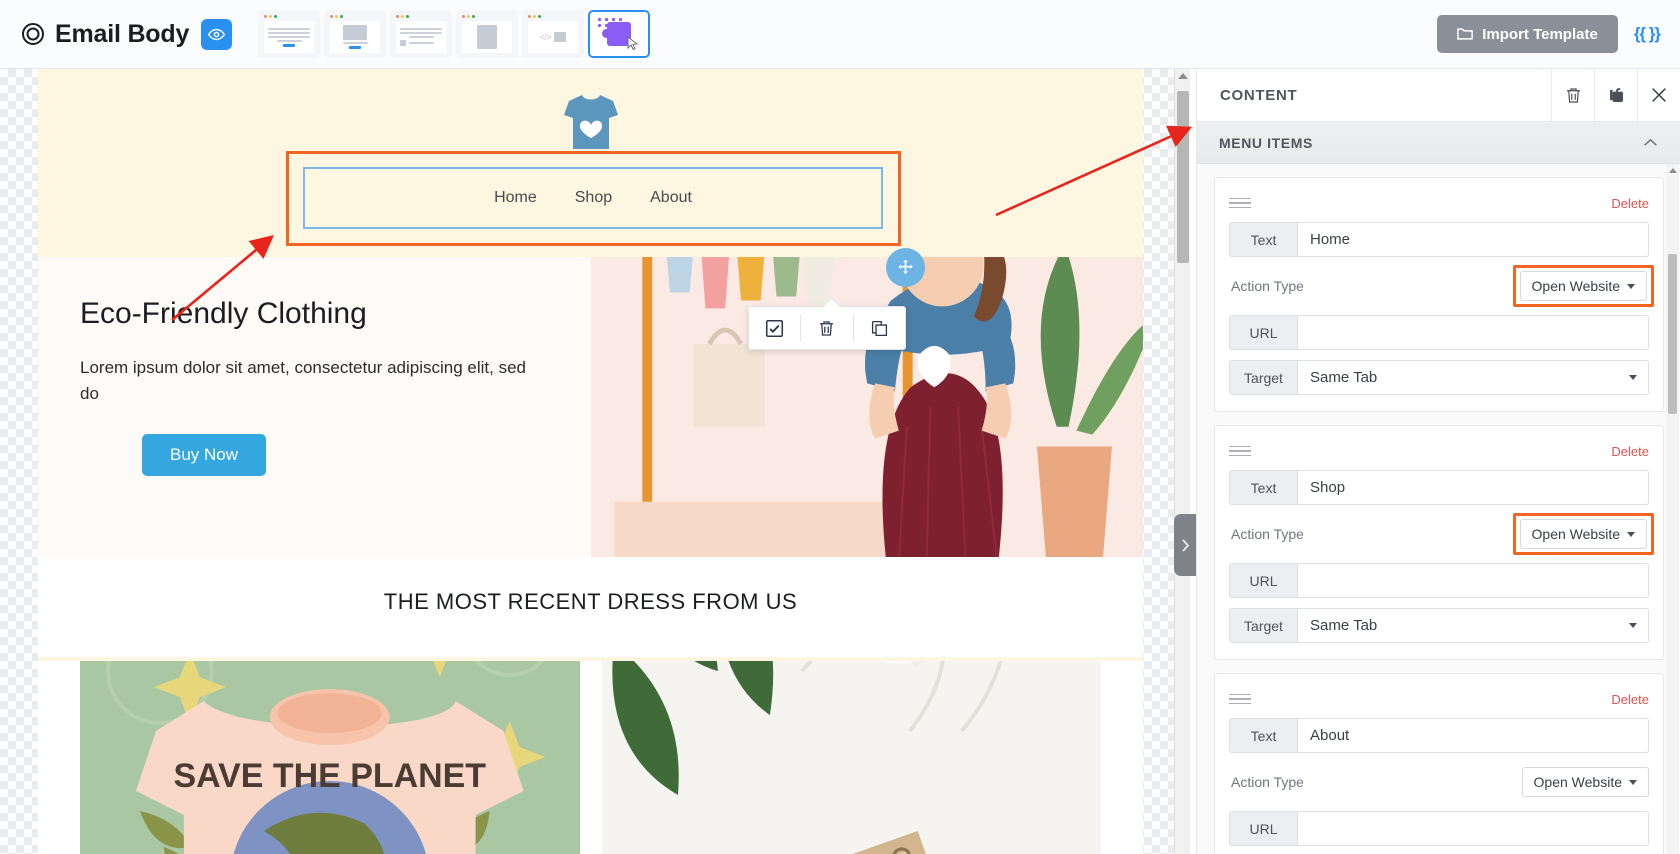  What do you see at coordinates (1672, 509) in the screenshot?
I see `panel-scrollbar` at bounding box center [1672, 509].